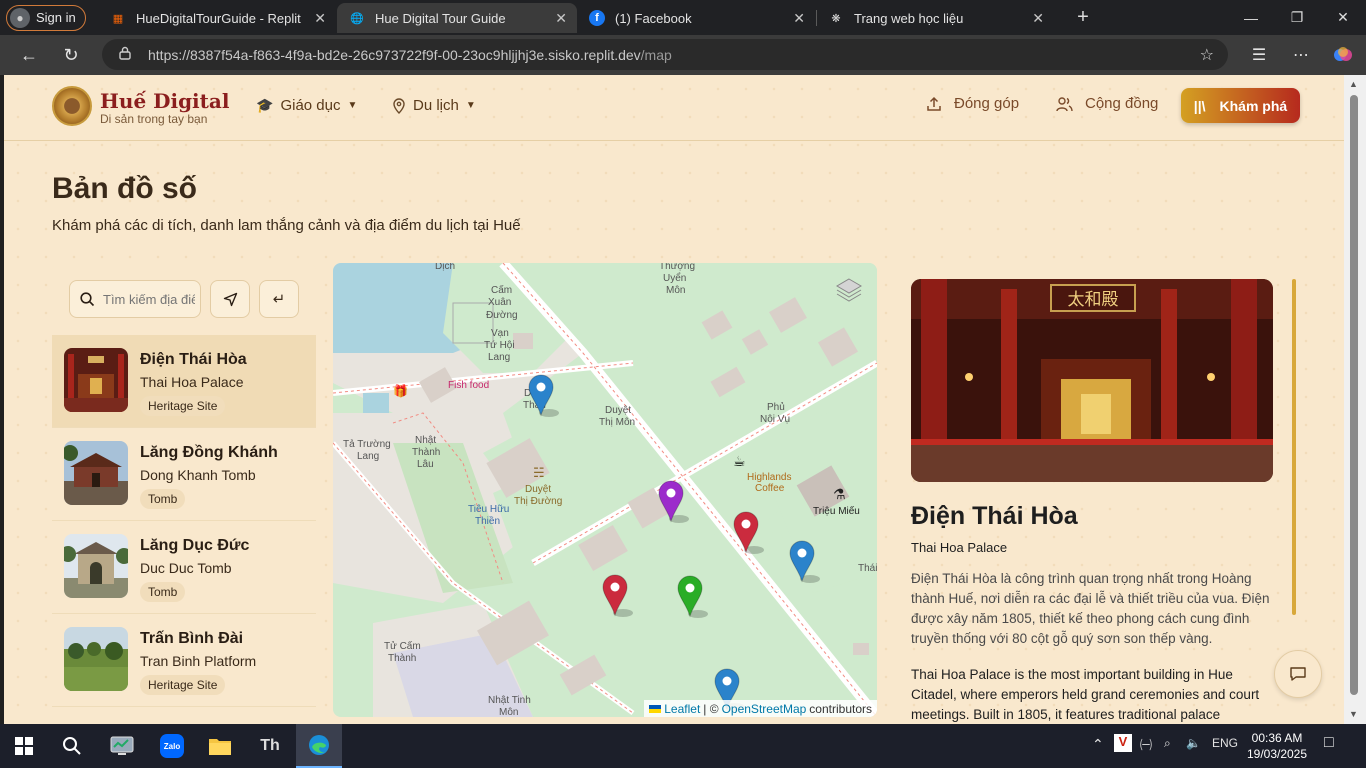 The height and width of the screenshot is (768, 1366). I want to click on ukraine-flag-icon, so click(655, 708).